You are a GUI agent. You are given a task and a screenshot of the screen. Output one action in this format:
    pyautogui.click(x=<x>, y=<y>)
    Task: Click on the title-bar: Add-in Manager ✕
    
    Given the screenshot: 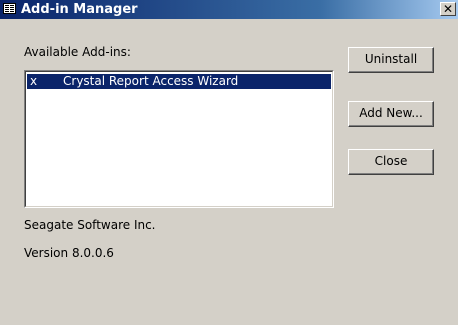 What is the action you would take?
    pyautogui.click(x=229, y=9)
    